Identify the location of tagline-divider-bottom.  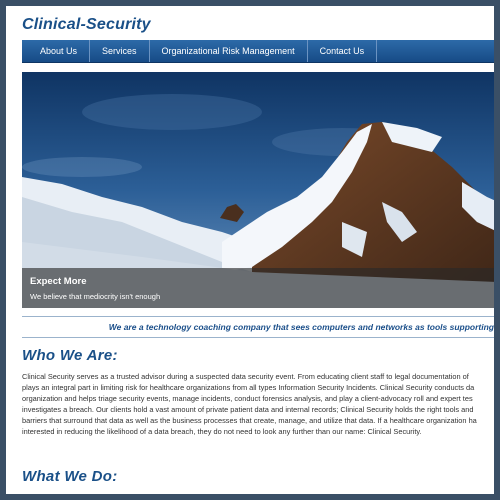
(258, 337).